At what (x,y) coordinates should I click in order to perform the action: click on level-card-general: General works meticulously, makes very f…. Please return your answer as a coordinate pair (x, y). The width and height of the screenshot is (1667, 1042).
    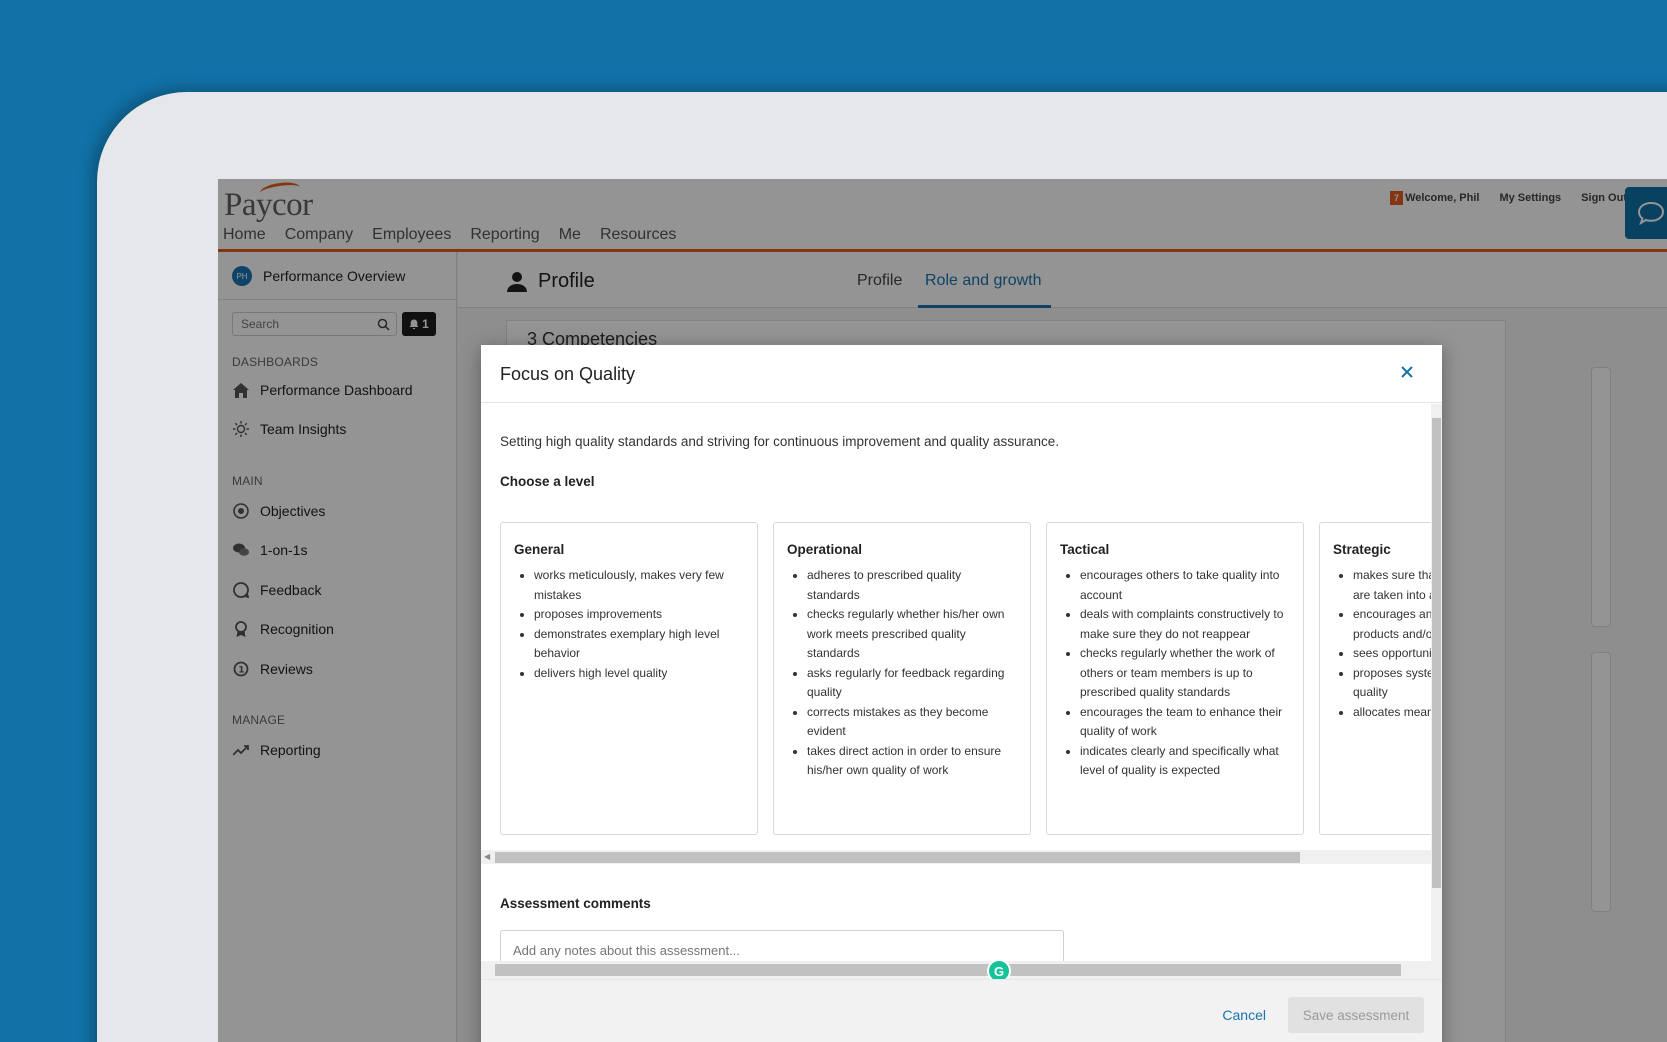
    Looking at the image, I should click on (629, 678).